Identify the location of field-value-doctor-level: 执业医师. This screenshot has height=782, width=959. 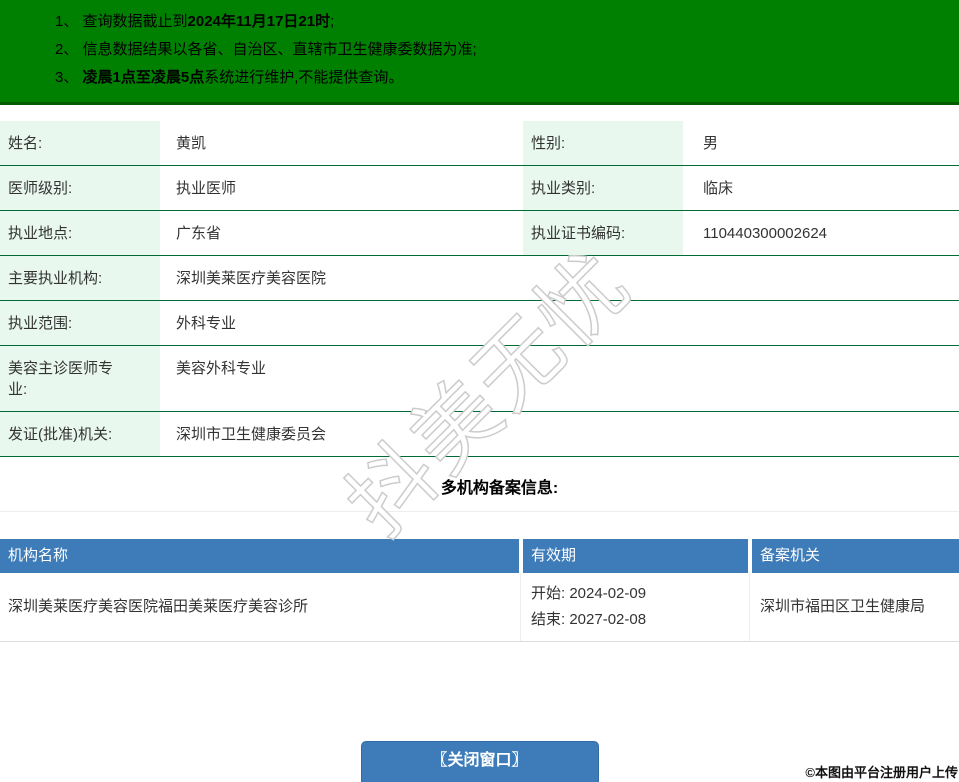
(206, 188).